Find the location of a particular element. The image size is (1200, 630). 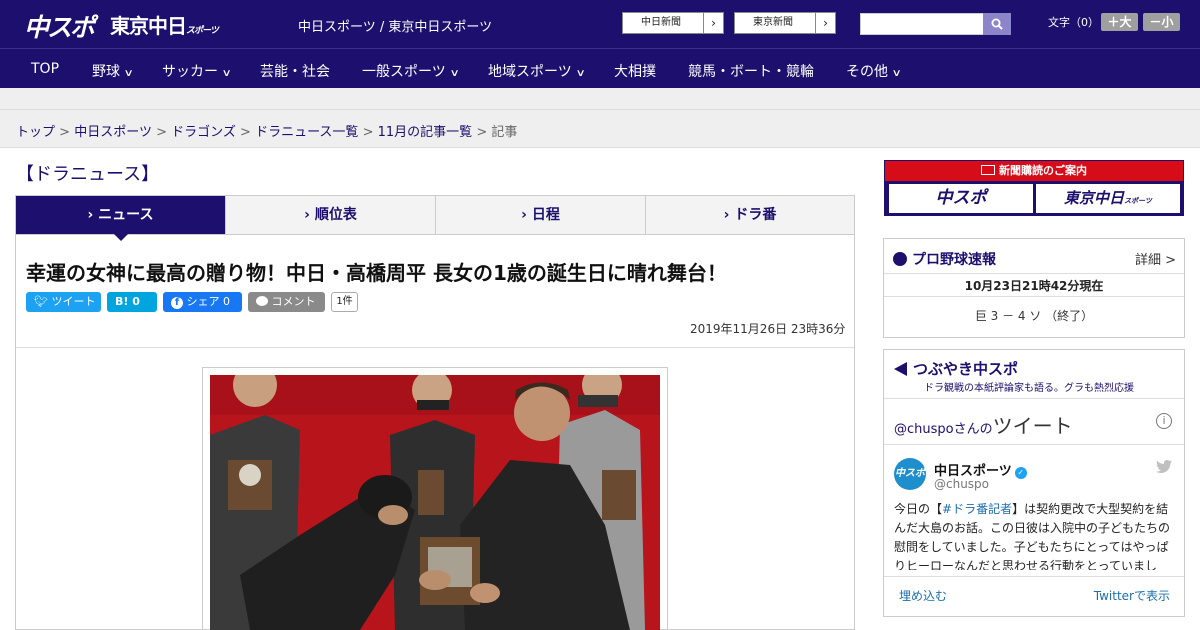

timeline-heading: @chuspoさんのツイート is located at coordinates (983, 424).